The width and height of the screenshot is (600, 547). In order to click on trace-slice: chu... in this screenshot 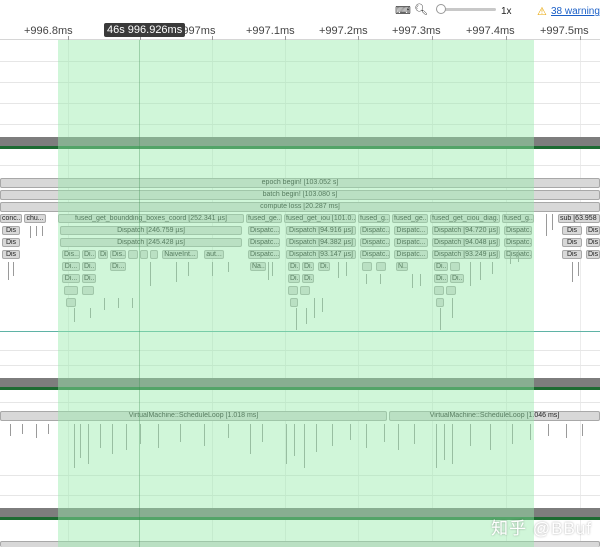, I will do `click(35, 218)`.